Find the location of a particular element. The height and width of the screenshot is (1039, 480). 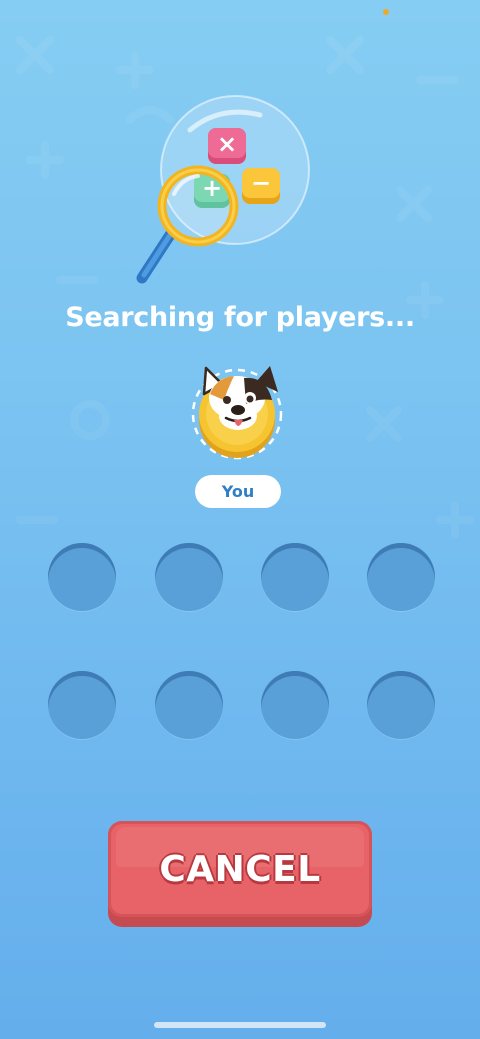

player-avatar is located at coordinates (240, 414).